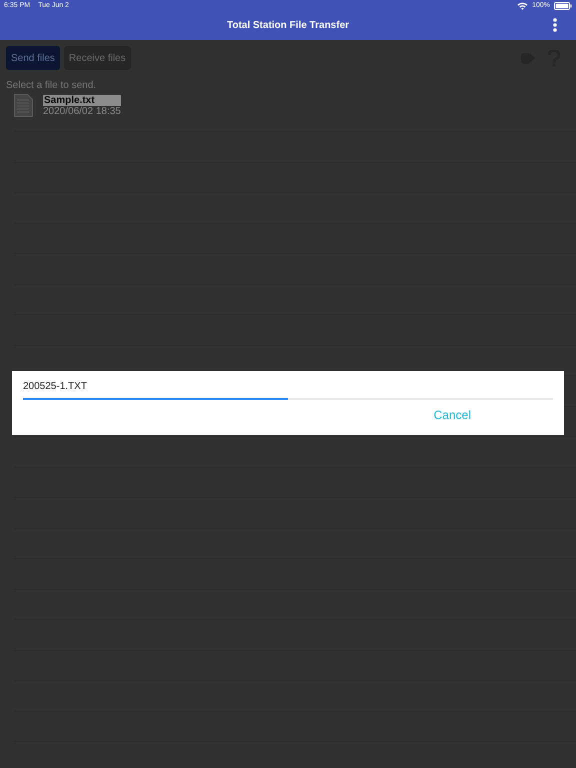 This screenshot has width=576, height=768. What do you see at coordinates (52, 85) in the screenshot?
I see `hint-text: Select a file to send.` at bounding box center [52, 85].